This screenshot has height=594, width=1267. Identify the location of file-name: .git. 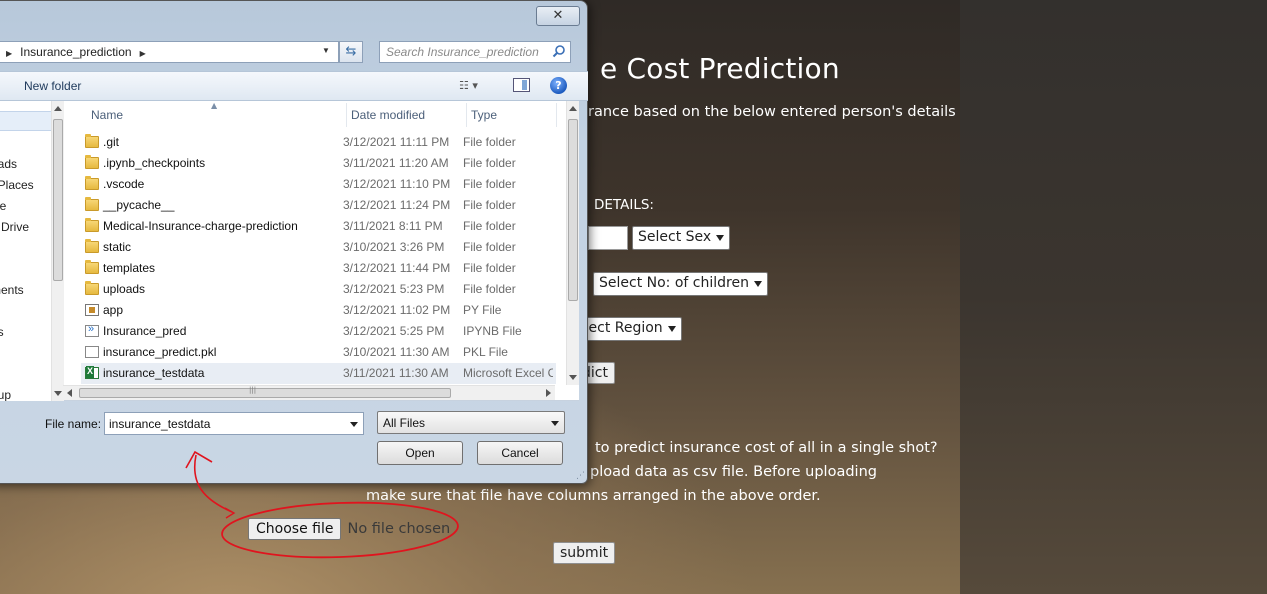
(111, 142).